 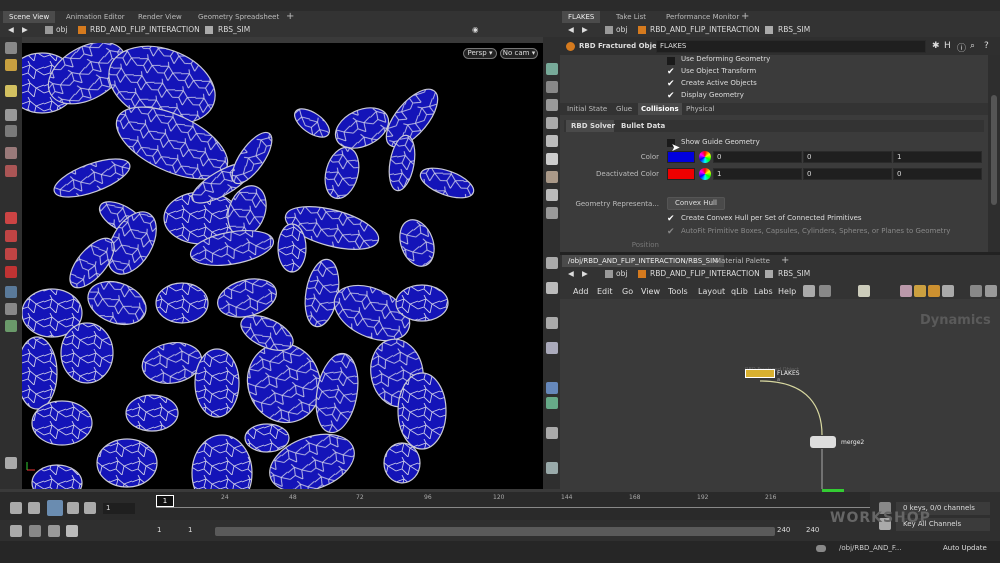 What do you see at coordinates (739, 291) in the screenshot?
I see `menu-qlib: qLib` at bounding box center [739, 291].